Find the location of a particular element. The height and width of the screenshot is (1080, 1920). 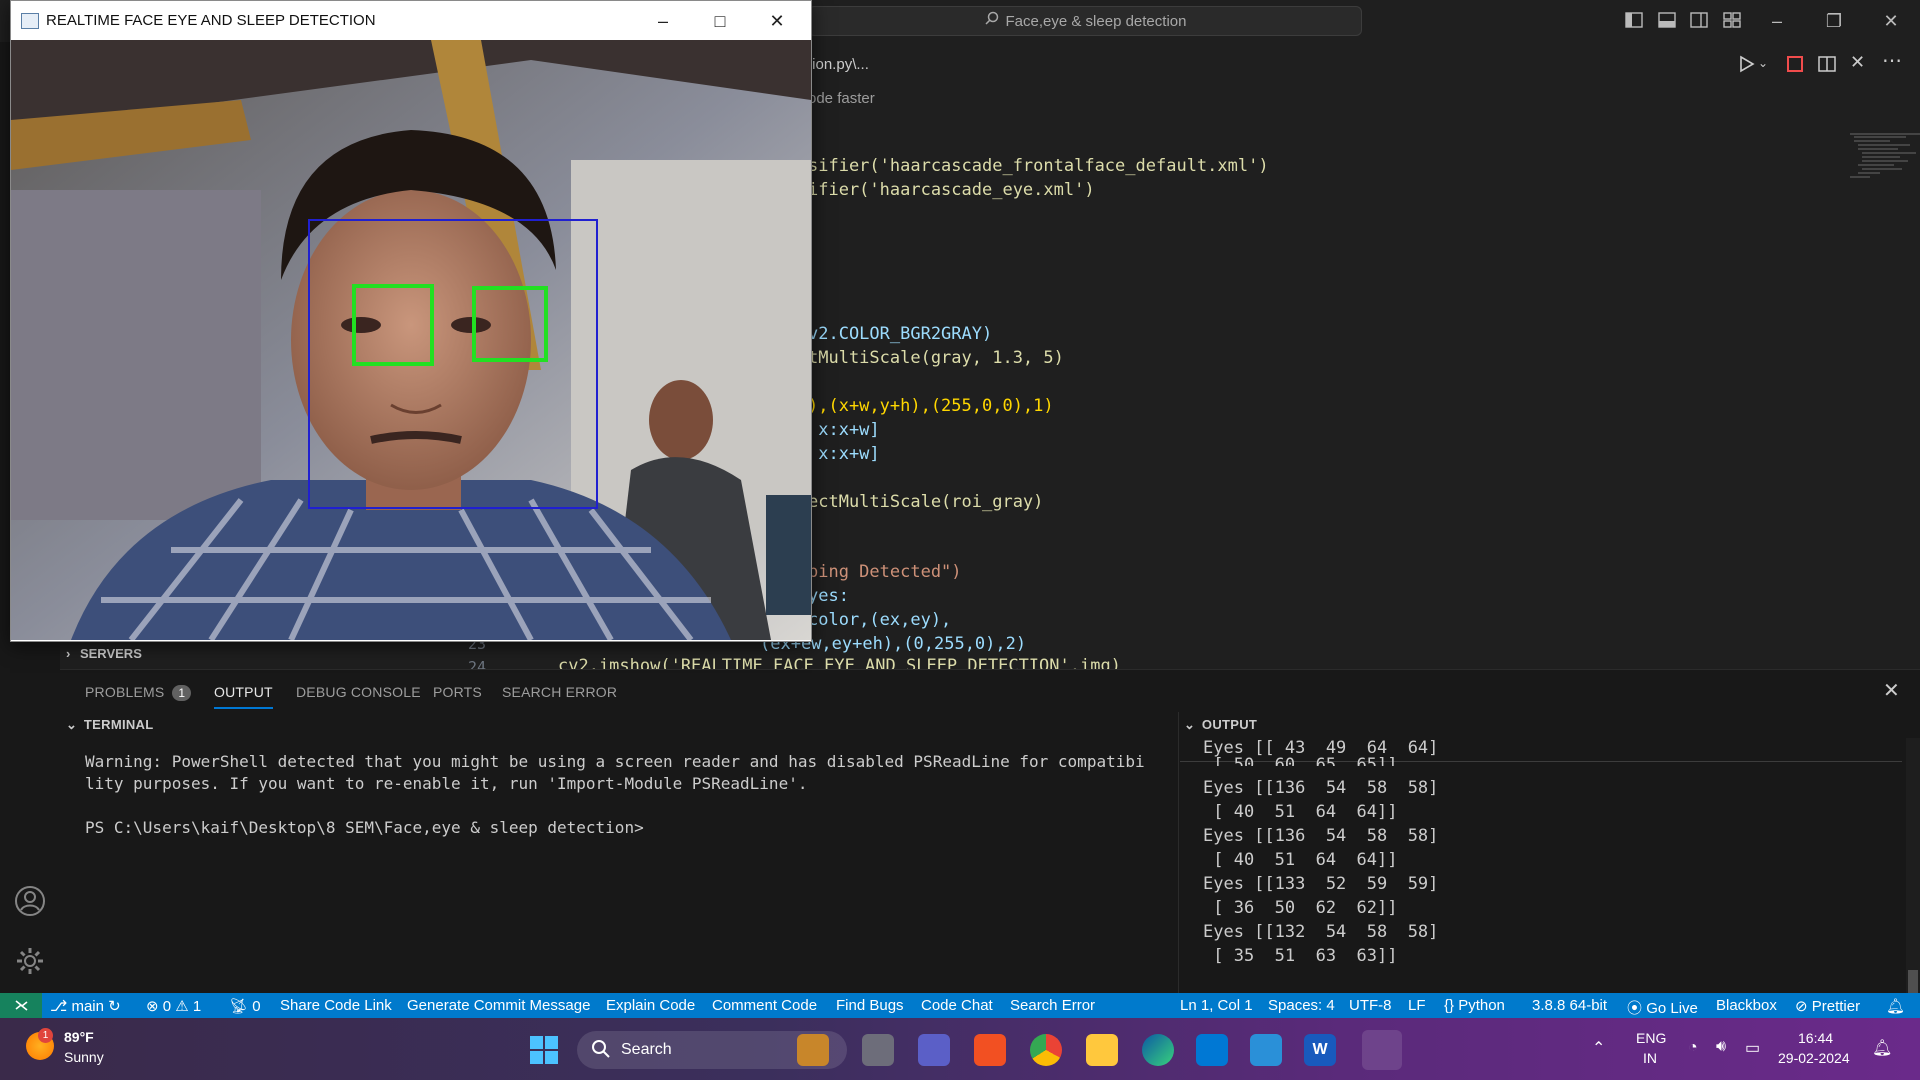

input-language-primary: ENG is located at coordinates (1651, 1038).